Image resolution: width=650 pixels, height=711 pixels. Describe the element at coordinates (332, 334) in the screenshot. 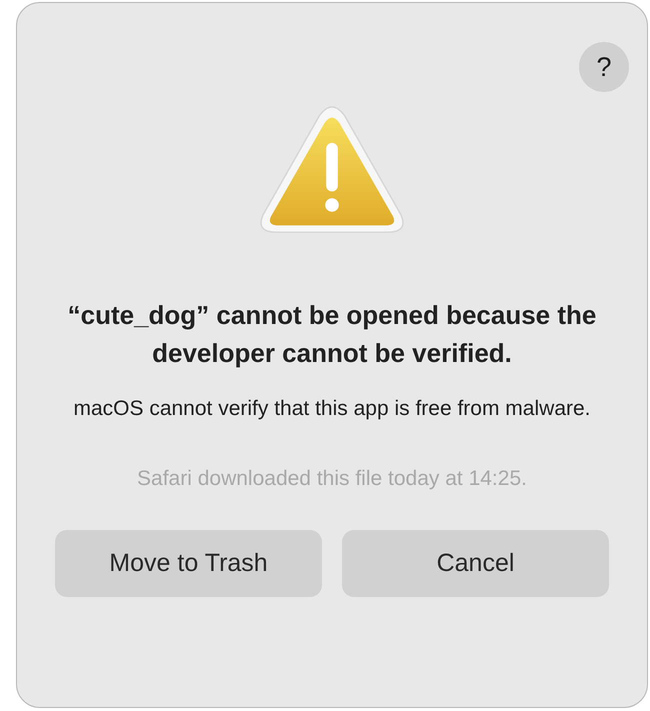

I see `alert-title: “cute_dog” cannot be opened because the developer cannot be verified.` at that location.